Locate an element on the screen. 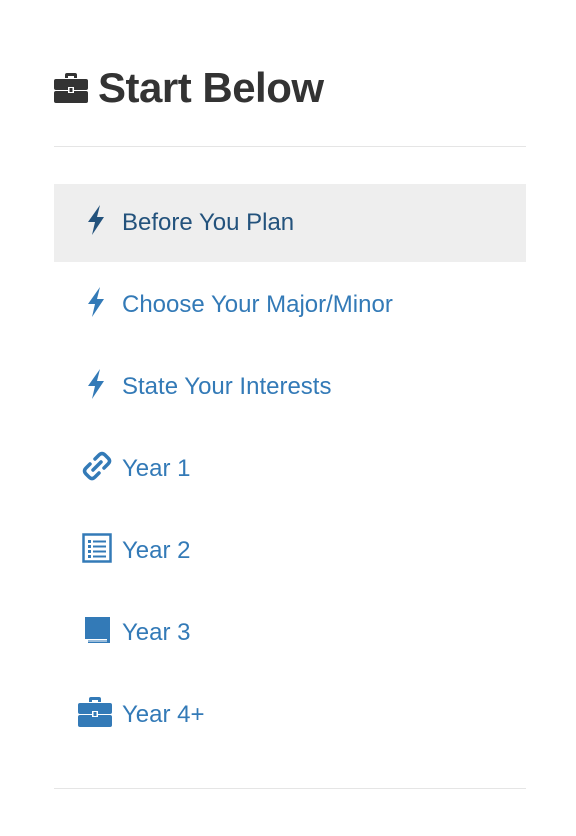  nav-item-before-you-plan: Before You Plan is located at coordinates (290, 223).